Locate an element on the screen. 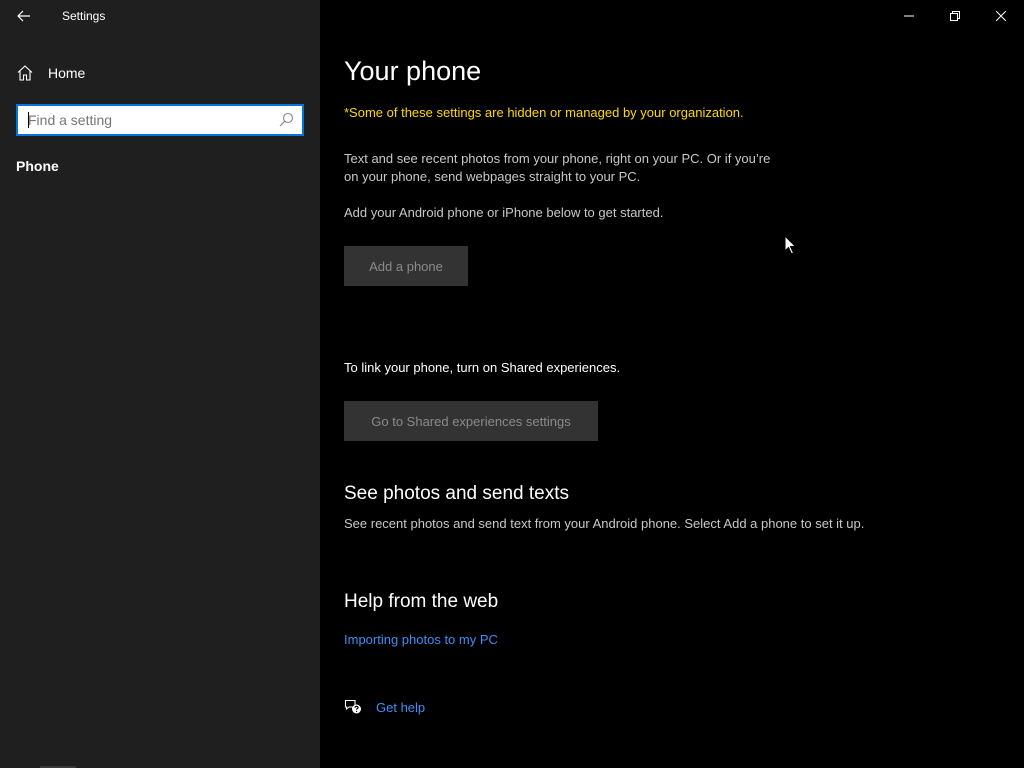 This screenshot has width=1024, height=768. importing-photos-link: Importing photos to my PC is located at coordinates (421, 639).